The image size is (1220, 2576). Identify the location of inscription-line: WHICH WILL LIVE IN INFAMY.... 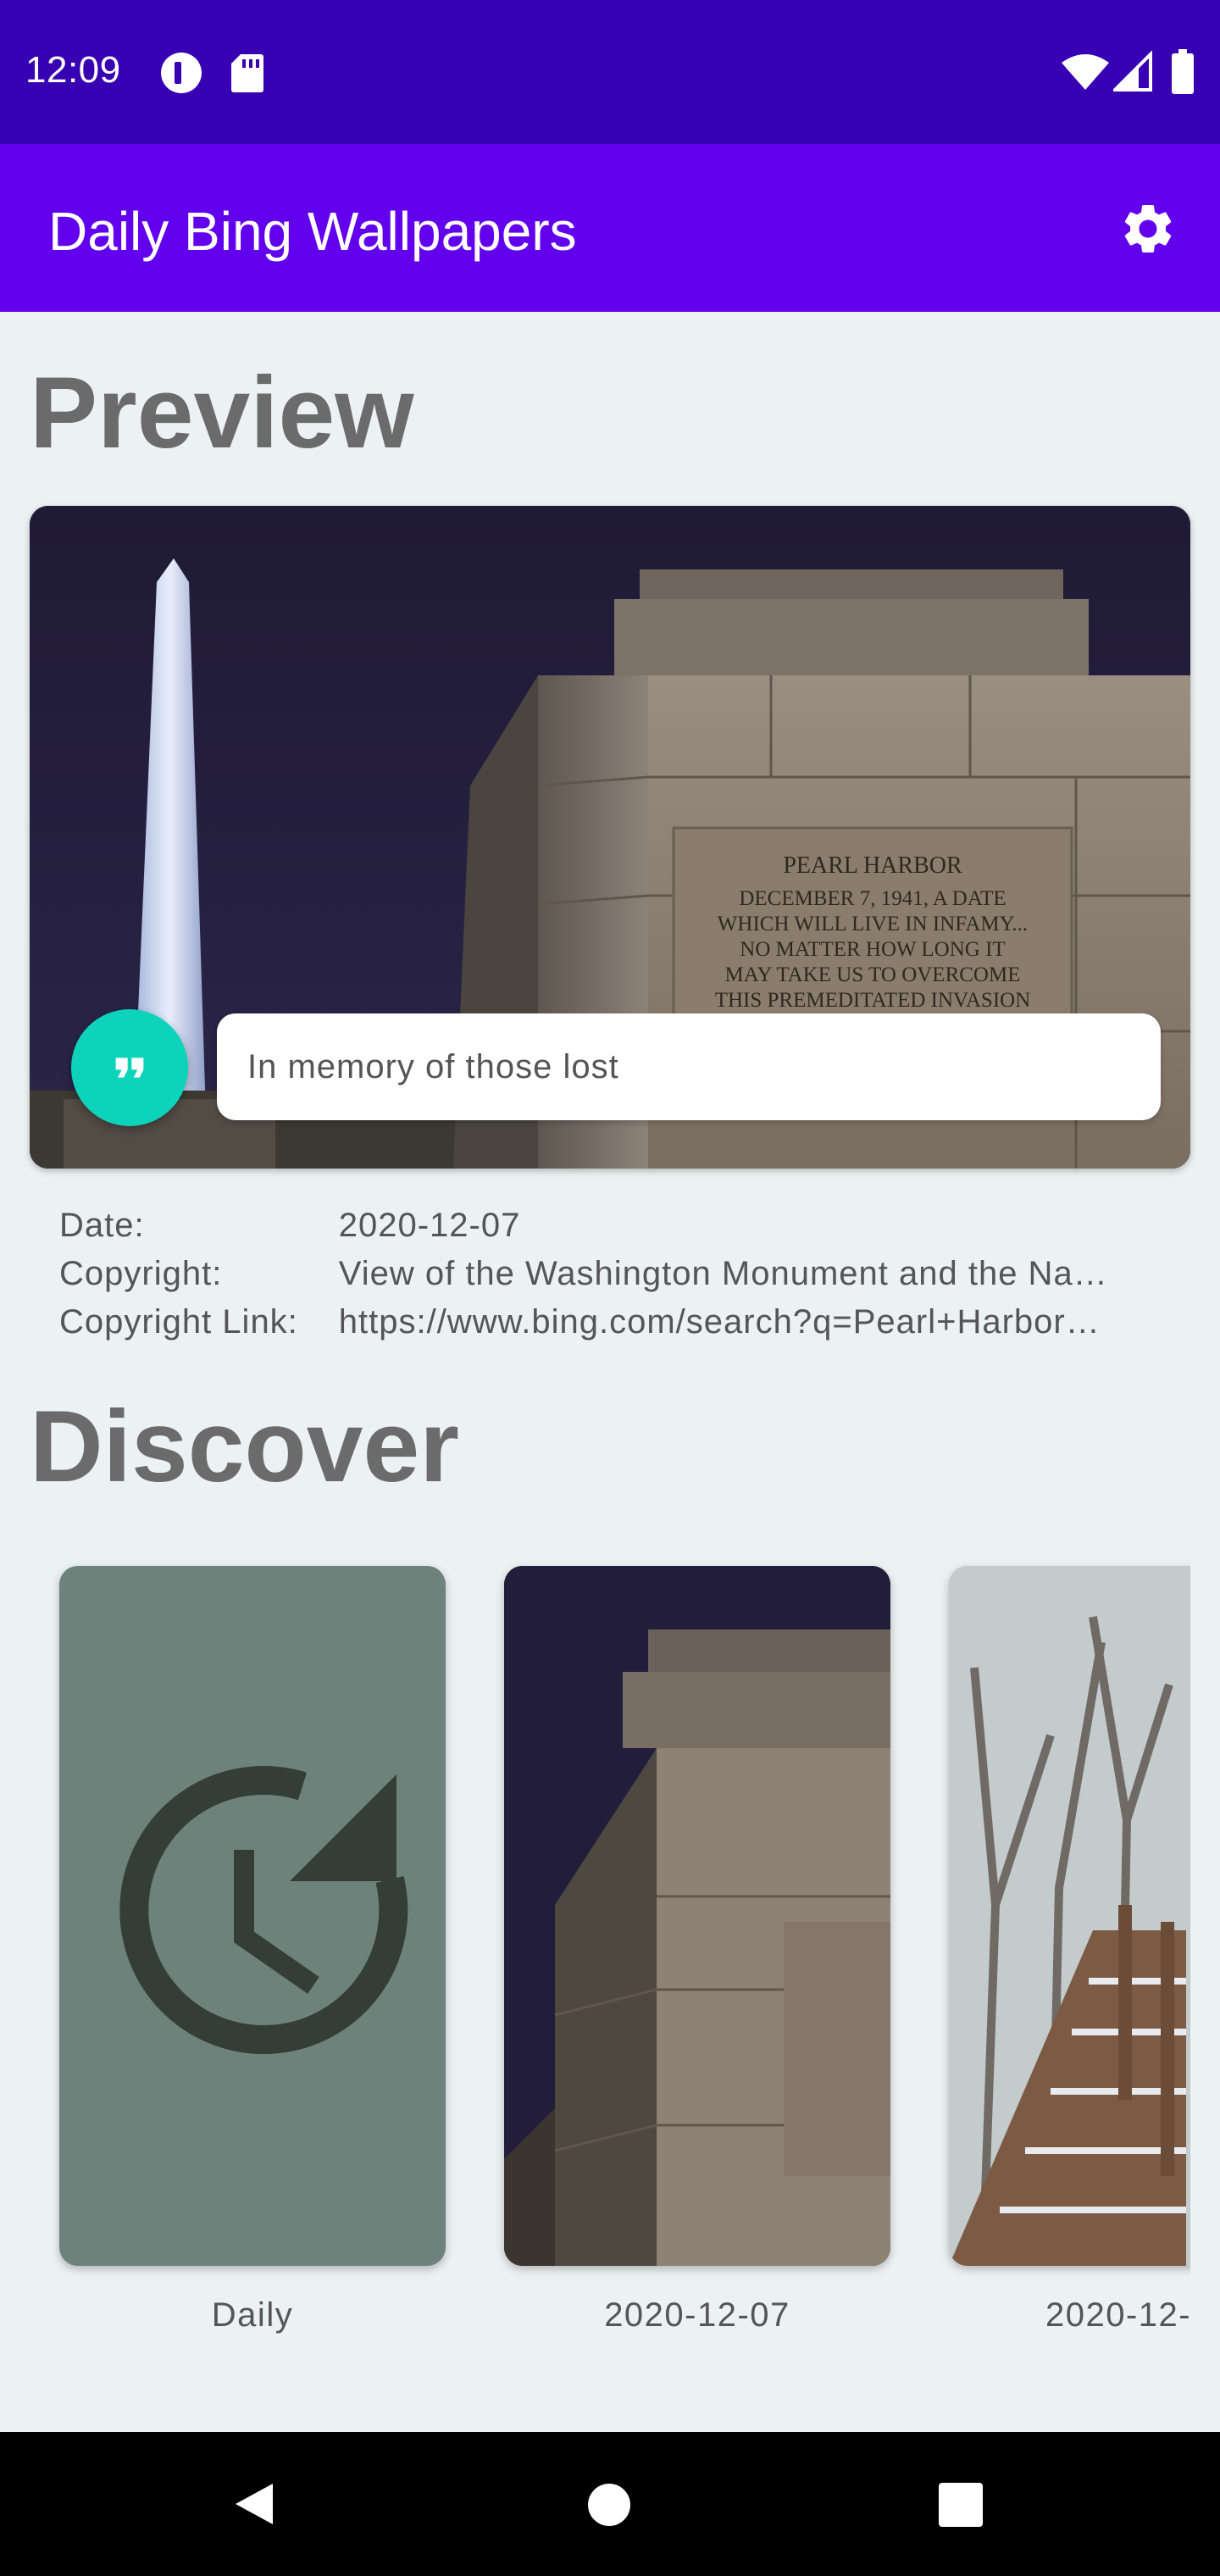
(873, 924).